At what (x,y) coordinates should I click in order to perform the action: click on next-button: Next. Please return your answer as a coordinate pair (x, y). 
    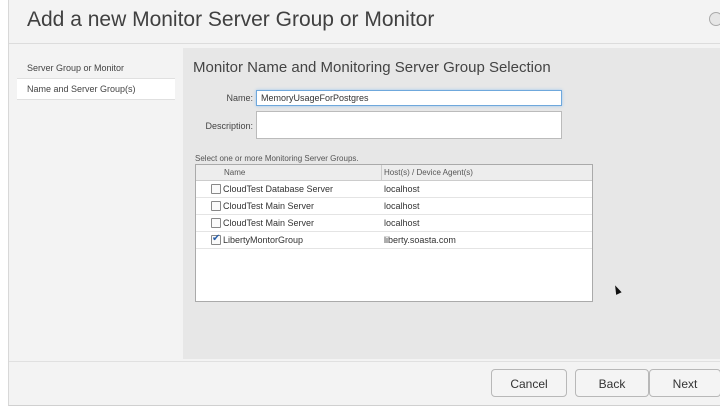
    Looking at the image, I should click on (684, 383).